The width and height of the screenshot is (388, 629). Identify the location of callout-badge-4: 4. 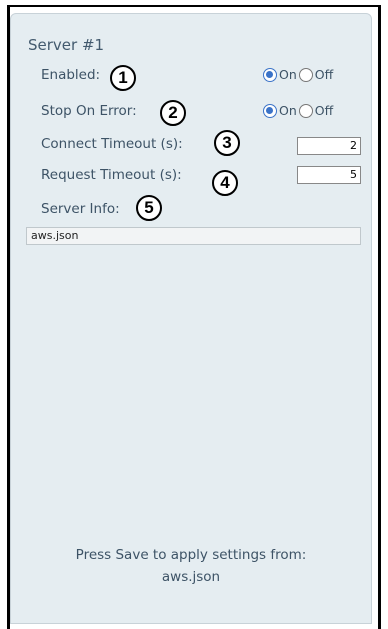
(225, 183).